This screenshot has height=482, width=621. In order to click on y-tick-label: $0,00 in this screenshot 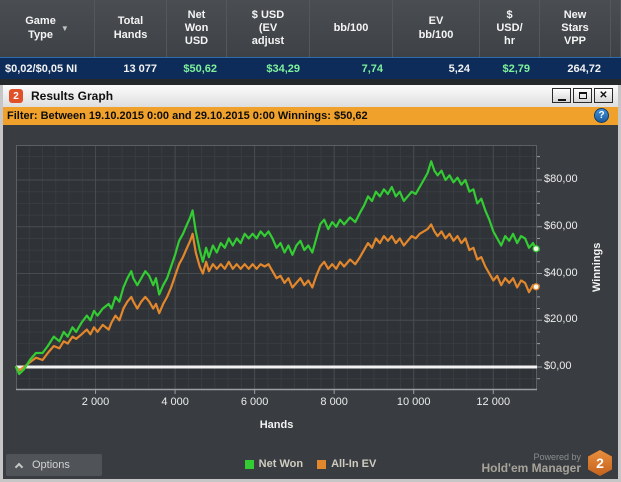, I will do `click(558, 366)`.